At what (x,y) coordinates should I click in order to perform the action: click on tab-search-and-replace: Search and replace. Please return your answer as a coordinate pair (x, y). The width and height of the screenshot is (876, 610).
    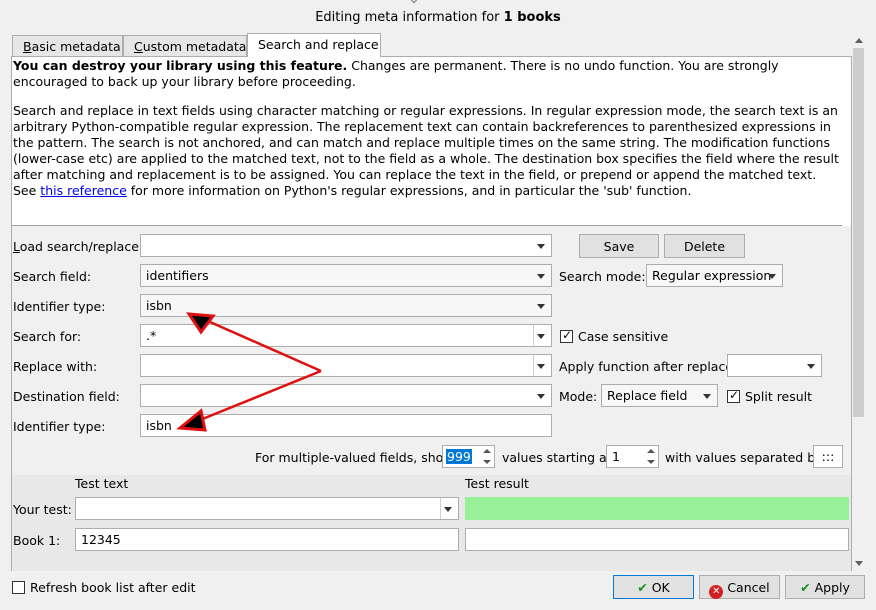
    Looking at the image, I should click on (314, 45).